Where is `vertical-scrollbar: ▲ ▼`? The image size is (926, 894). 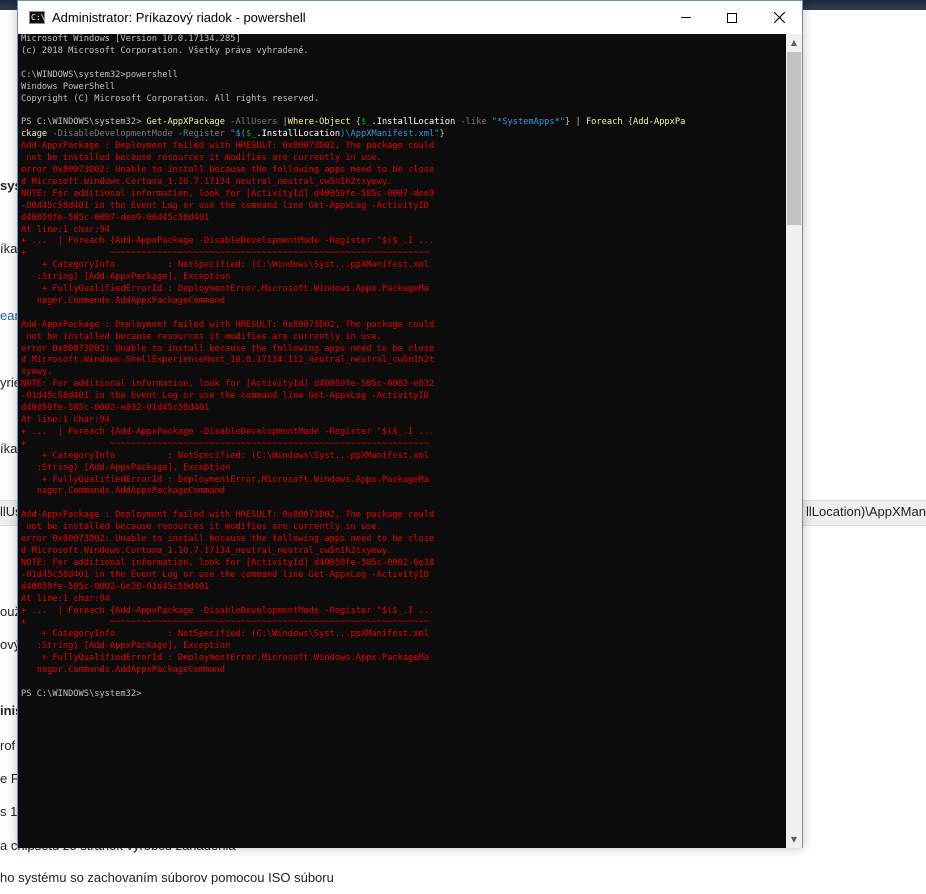 vertical-scrollbar: ▲ ▼ is located at coordinates (794, 441).